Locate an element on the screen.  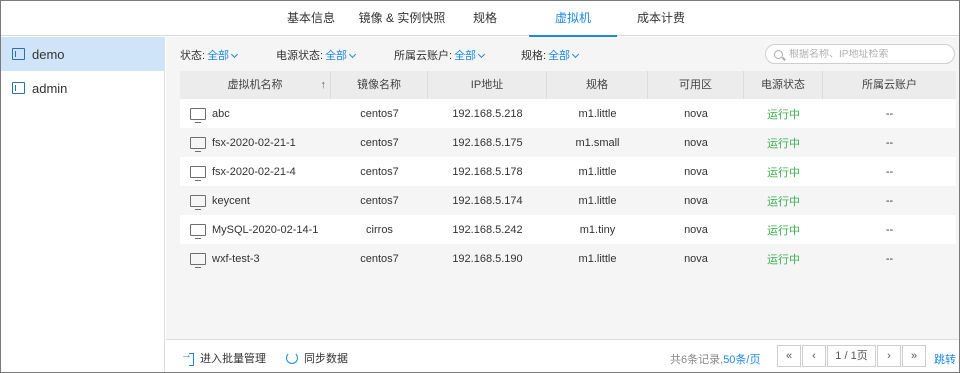
record-count: 共6条记录,50条/页 is located at coordinates (715, 359).